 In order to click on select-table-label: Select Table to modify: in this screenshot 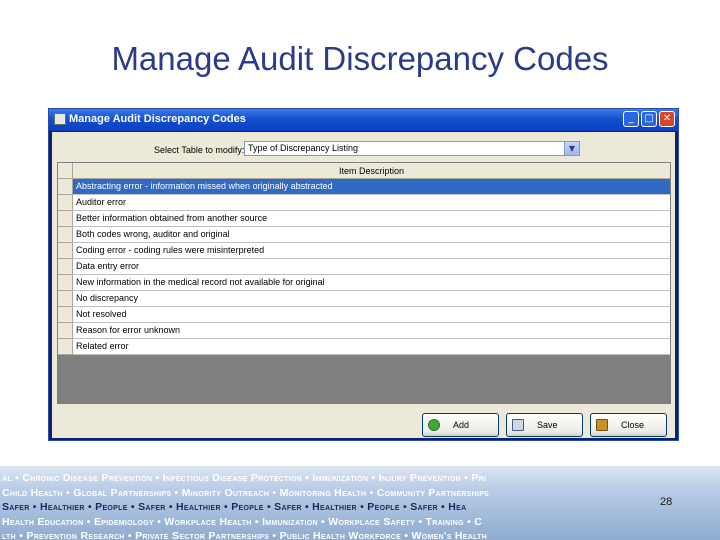, I will do `click(199, 150)`.